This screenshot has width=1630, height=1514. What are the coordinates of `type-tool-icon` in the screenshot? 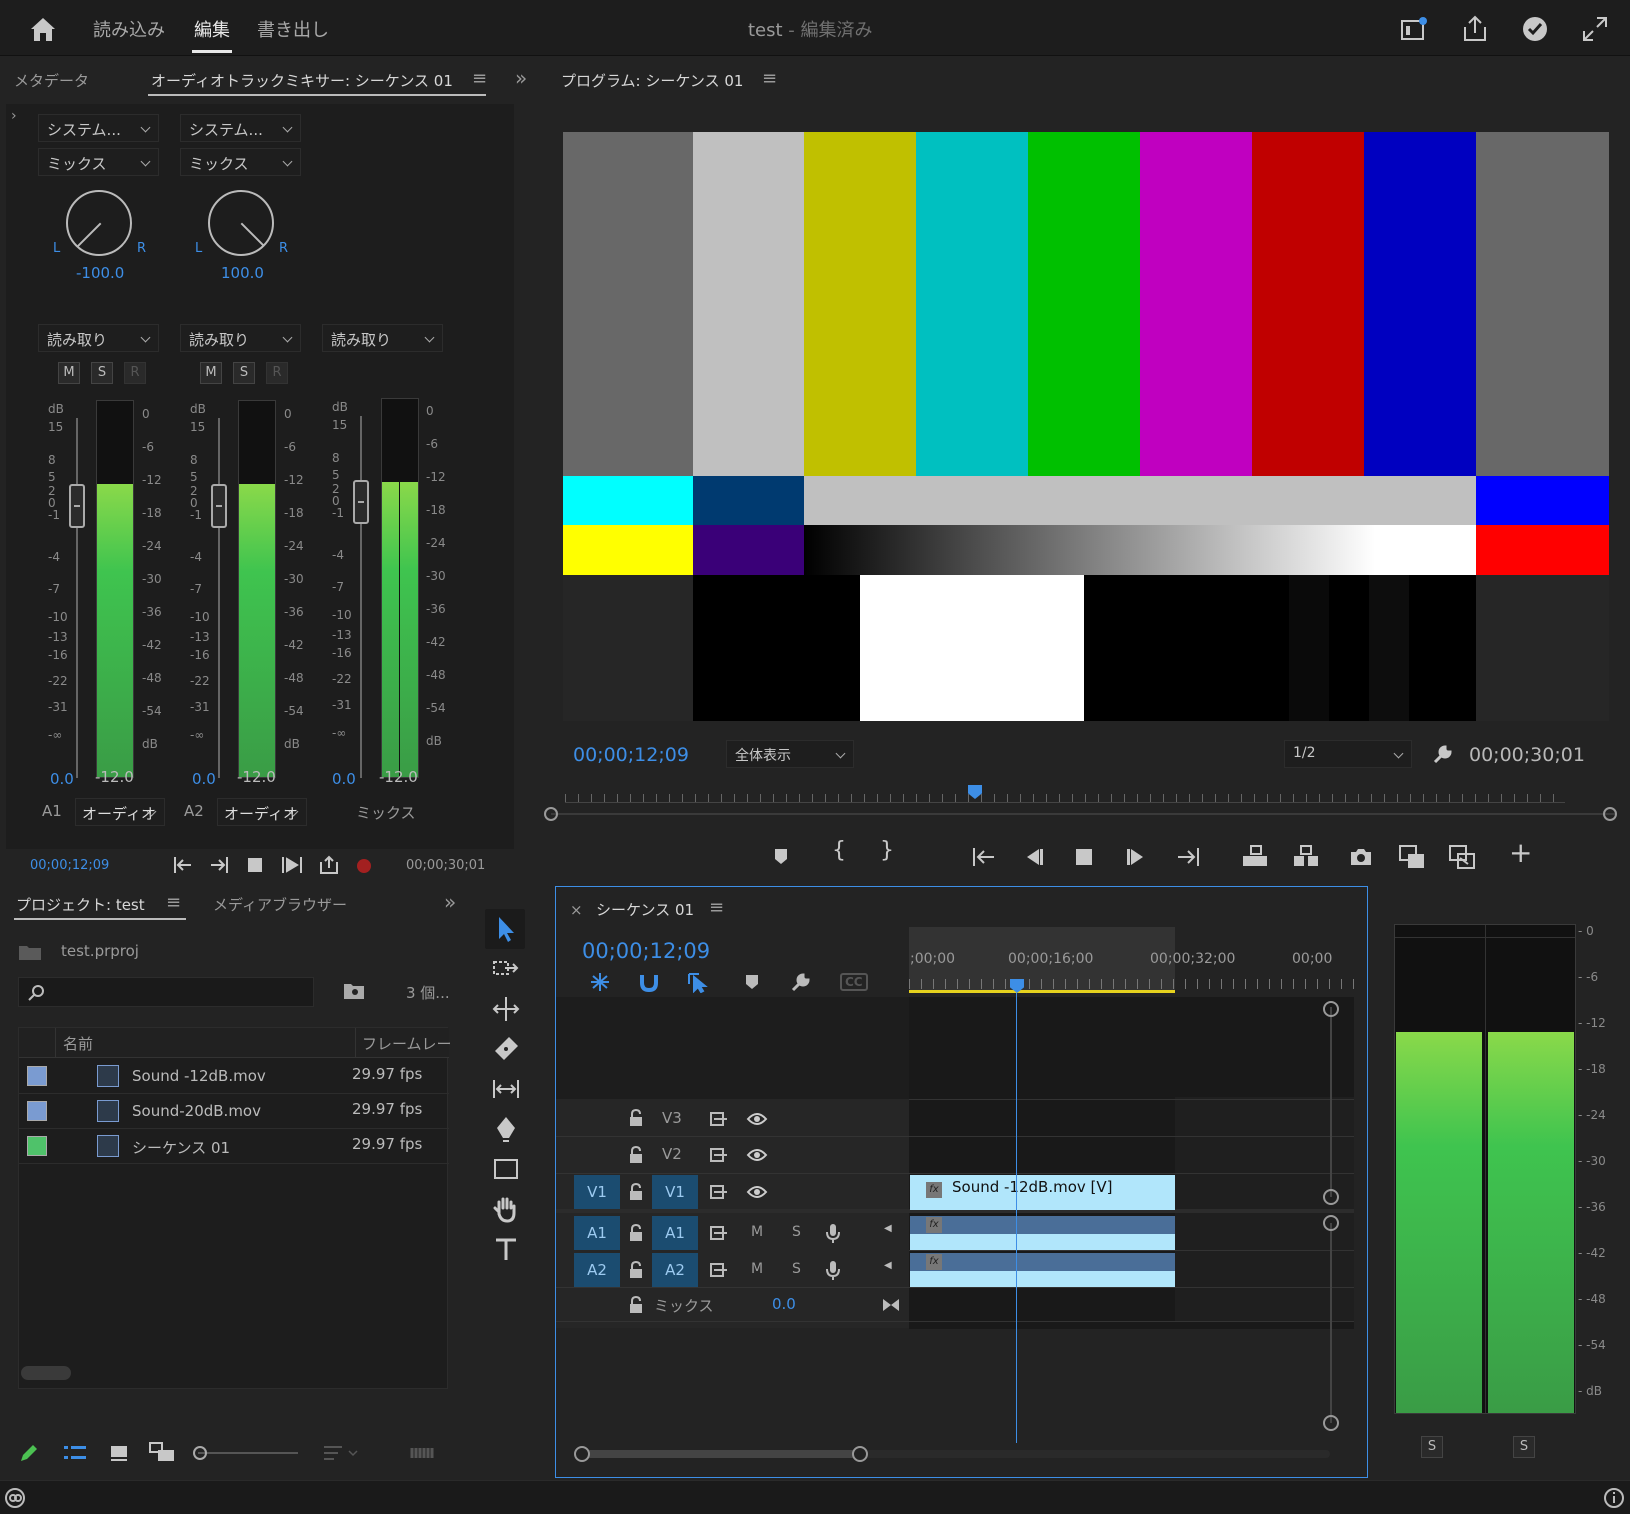 It's located at (506, 1249).